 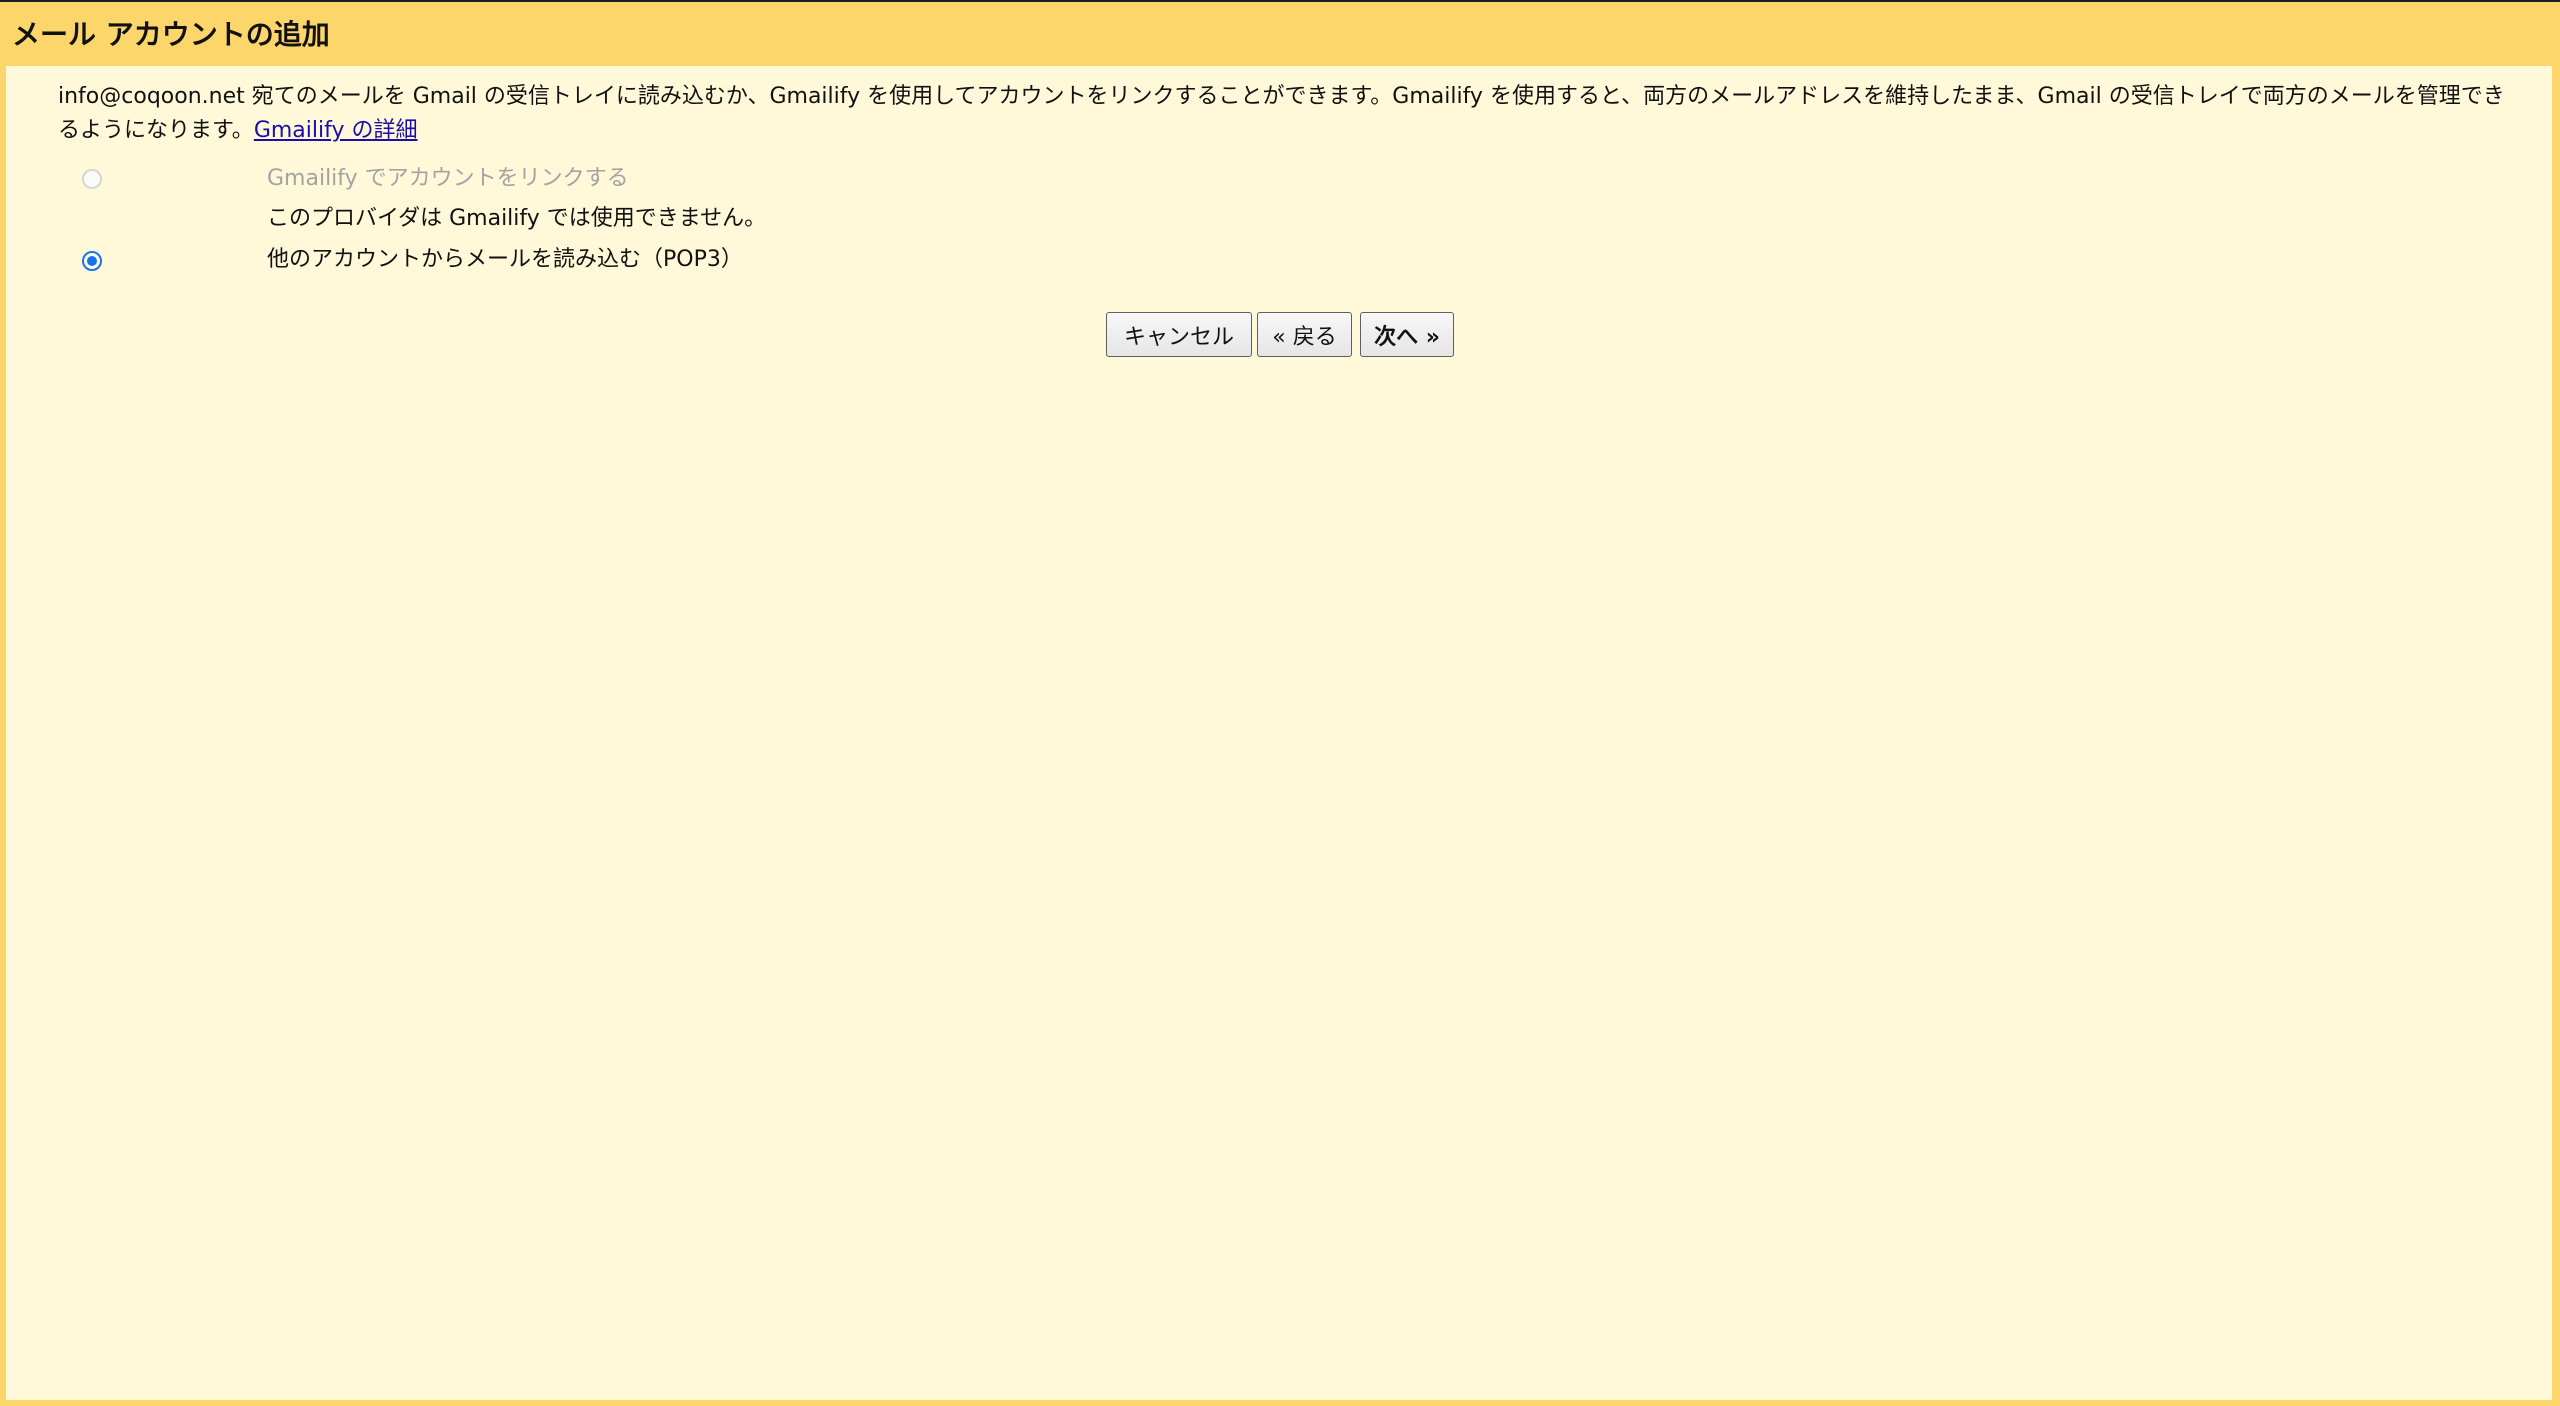 I want to click on gmailify-option-label: Gmailify でアカウントをリンクする, so click(x=448, y=179).